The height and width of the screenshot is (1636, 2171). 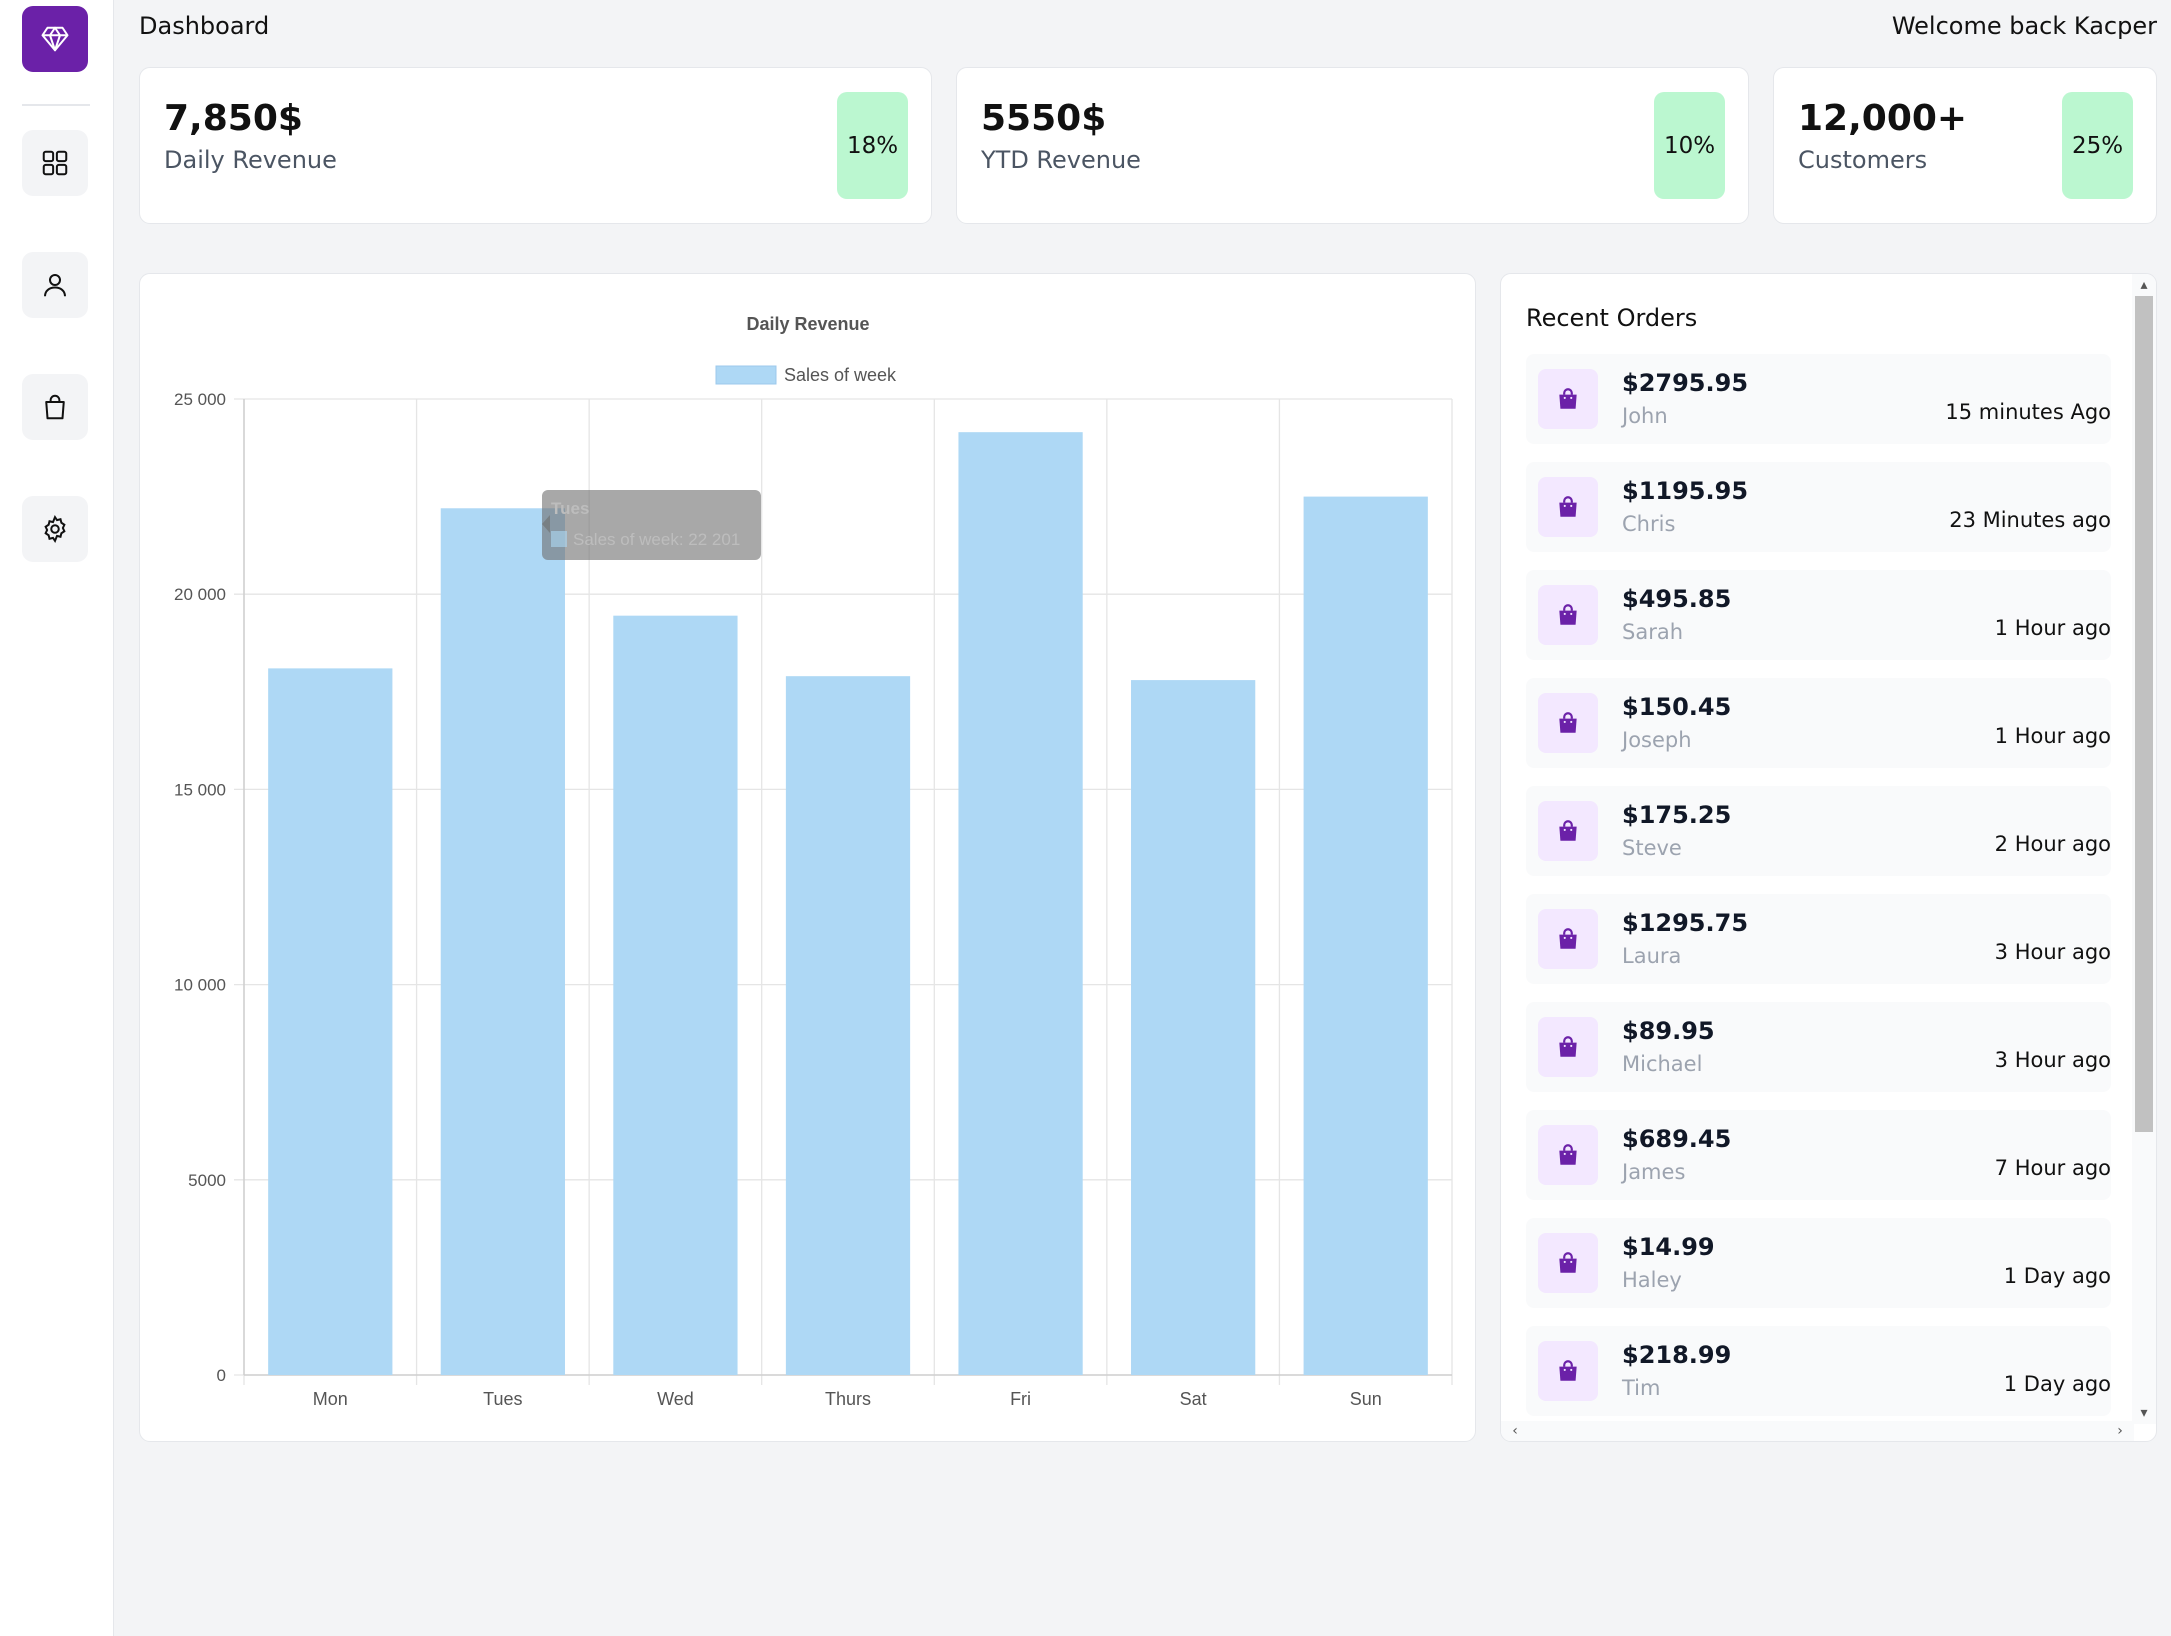 What do you see at coordinates (651, 525) in the screenshot?
I see `chart-tooltip: Tues Sales of week: 22 201` at bounding box center [651, 525].